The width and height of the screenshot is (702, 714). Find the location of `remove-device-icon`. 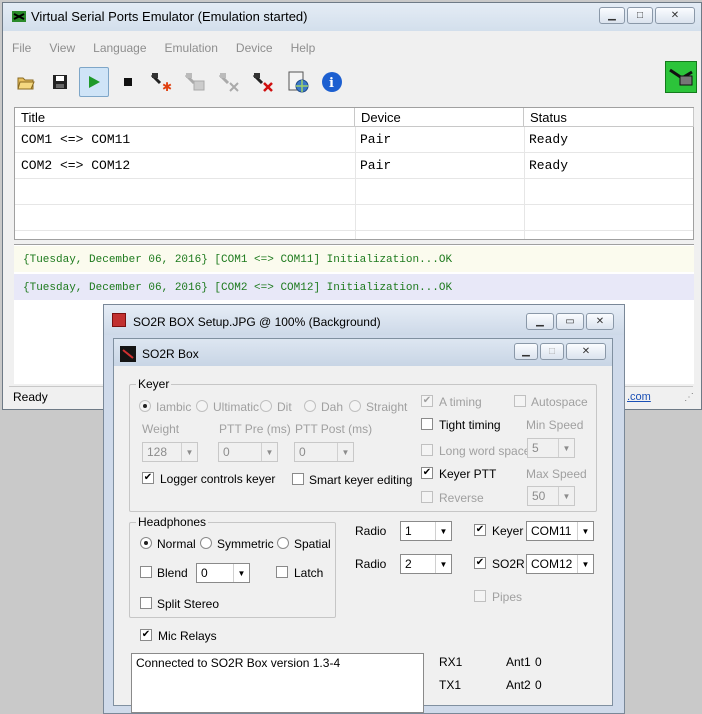

remove-device-icon is located at coordinates (264, 82).